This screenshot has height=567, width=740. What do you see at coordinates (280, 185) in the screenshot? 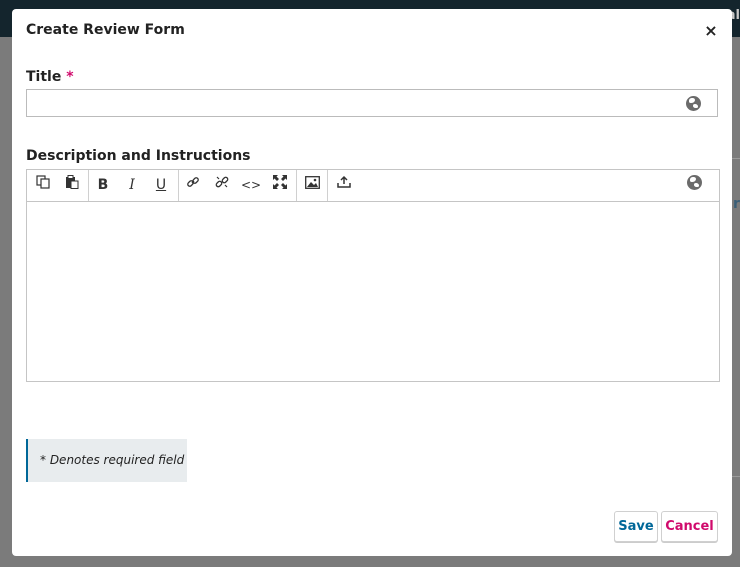
I see `fullscreen-icon` at bounding box center [280, 185].